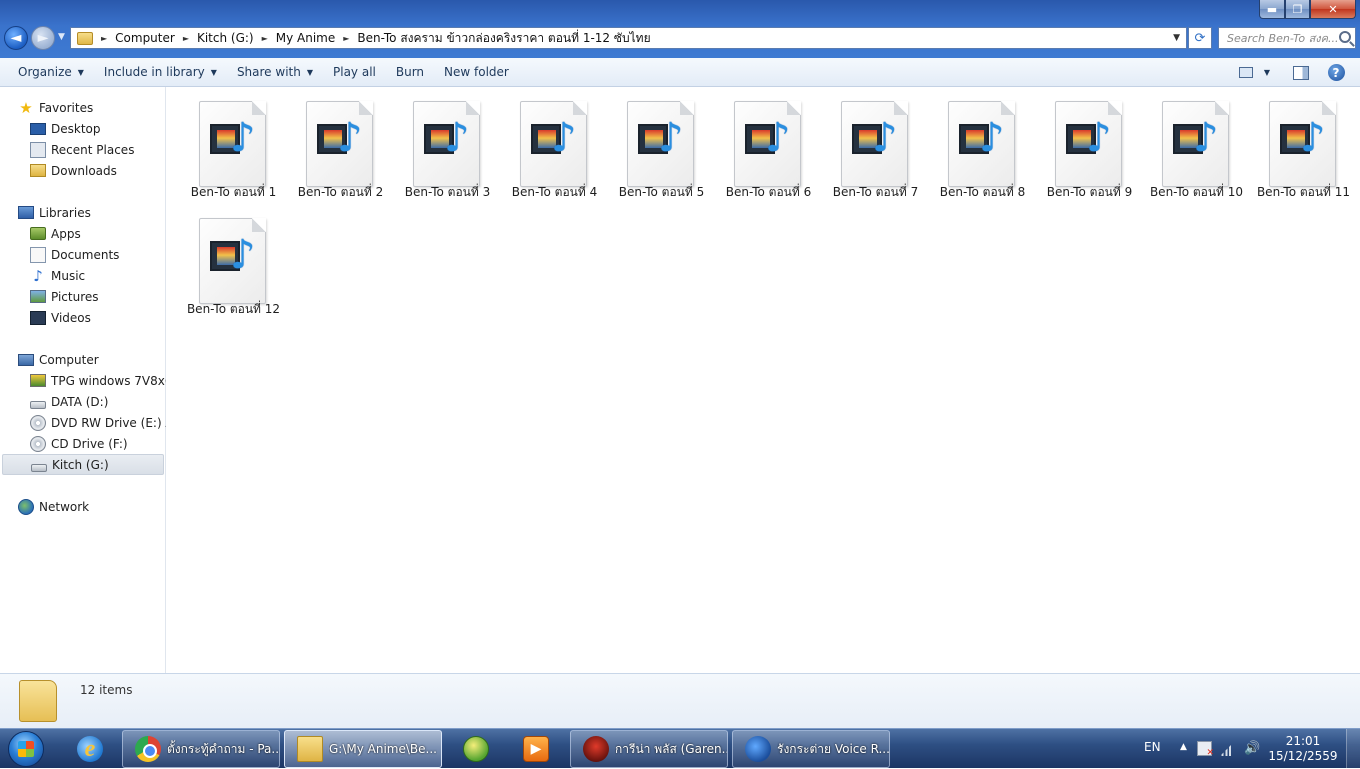 The width and height of the screenshot is (1360, 769). What do you see at coordinates (1246, 72) in the screenshot?
I see `change-view-button` at bounding box center [1246, 72].